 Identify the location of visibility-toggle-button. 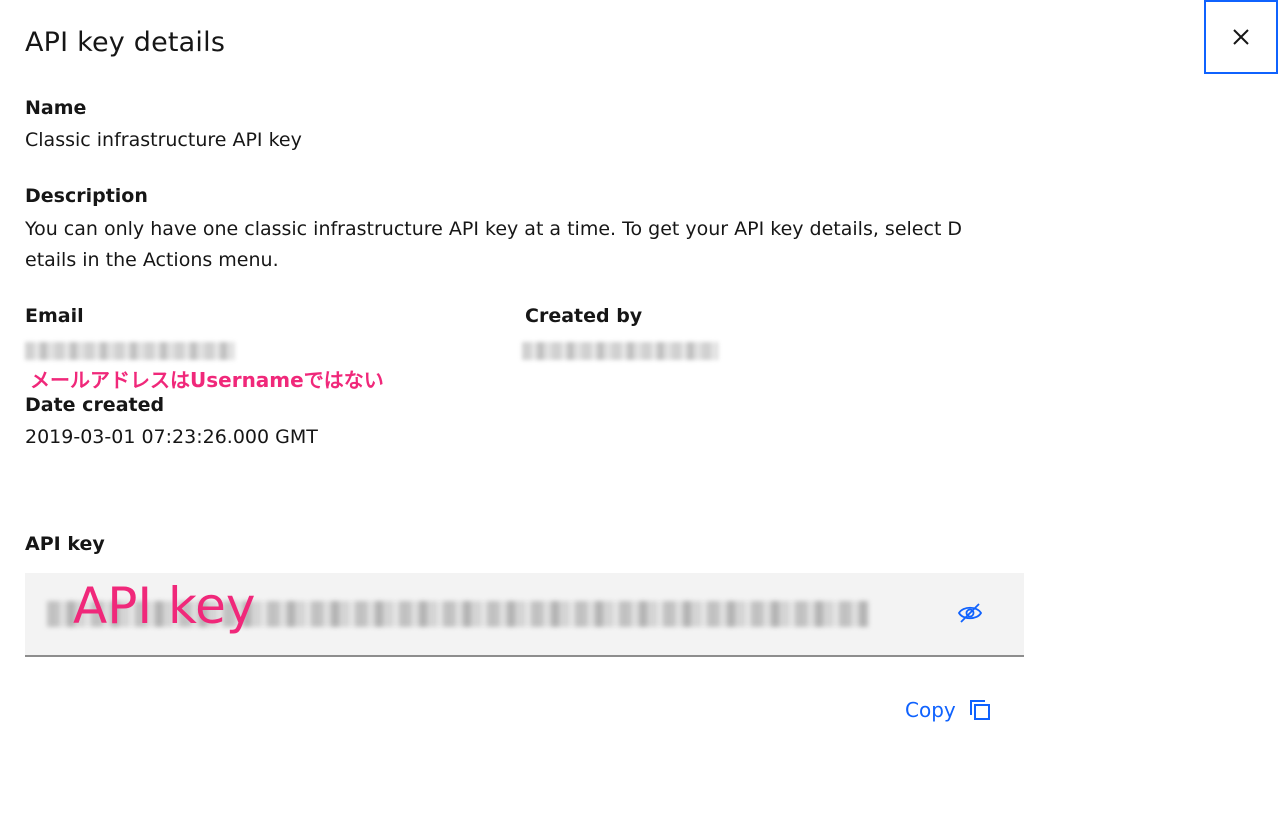
(970, 613).